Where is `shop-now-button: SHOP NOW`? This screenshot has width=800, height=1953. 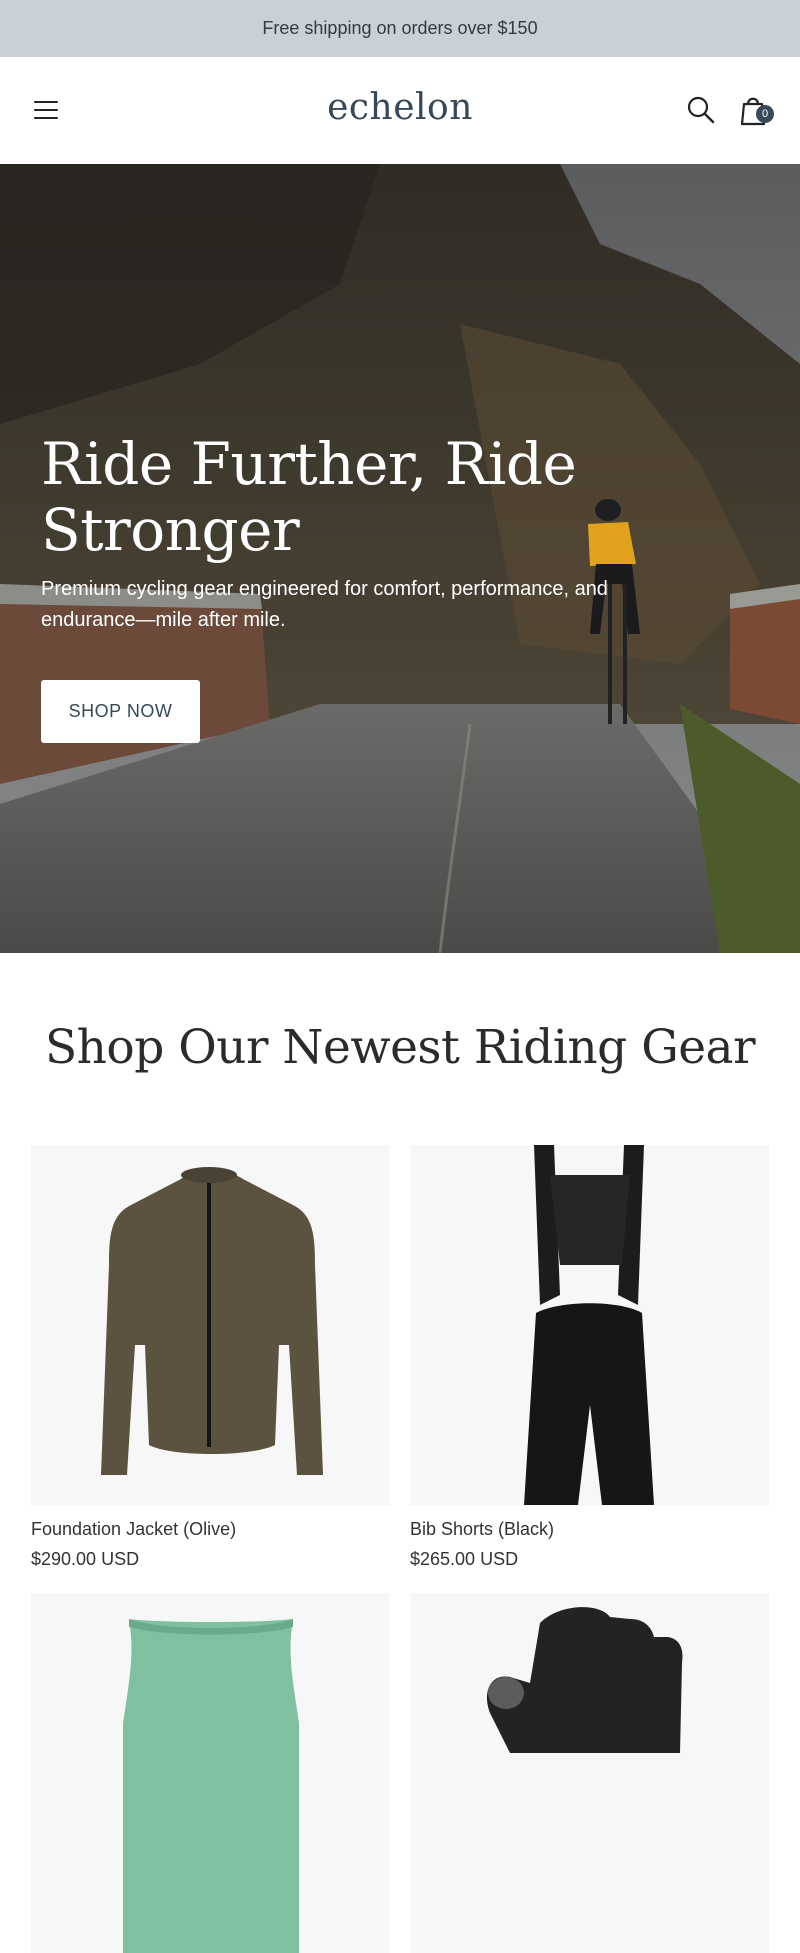
shop-now-button: SHOP NOW is located at coordinates (120, 711).